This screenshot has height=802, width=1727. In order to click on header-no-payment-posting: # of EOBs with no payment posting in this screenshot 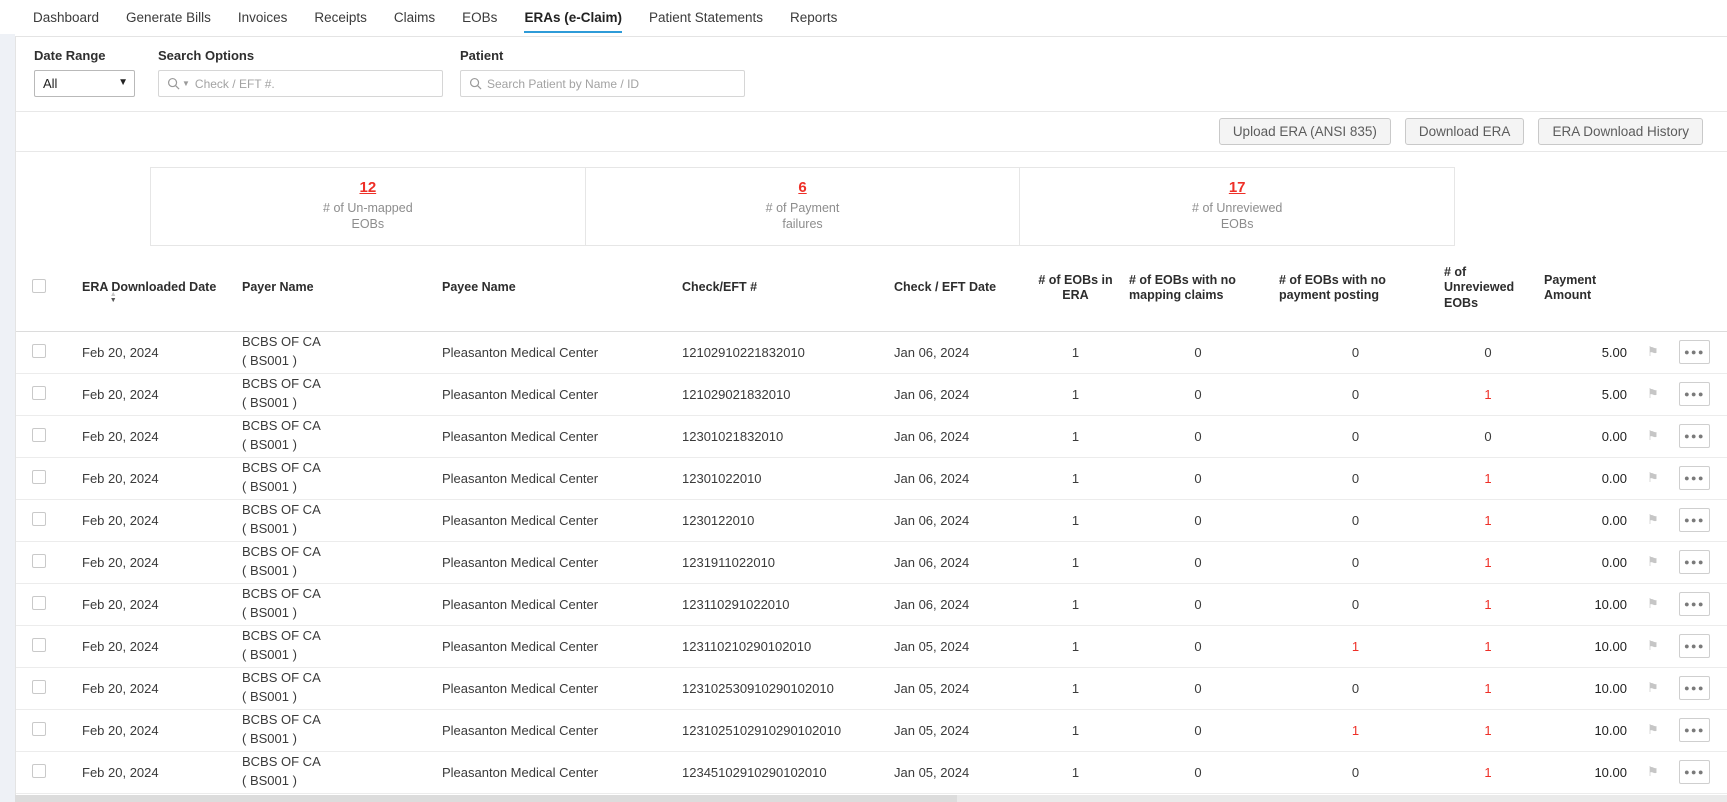, I will do `click(1355, 289)`.